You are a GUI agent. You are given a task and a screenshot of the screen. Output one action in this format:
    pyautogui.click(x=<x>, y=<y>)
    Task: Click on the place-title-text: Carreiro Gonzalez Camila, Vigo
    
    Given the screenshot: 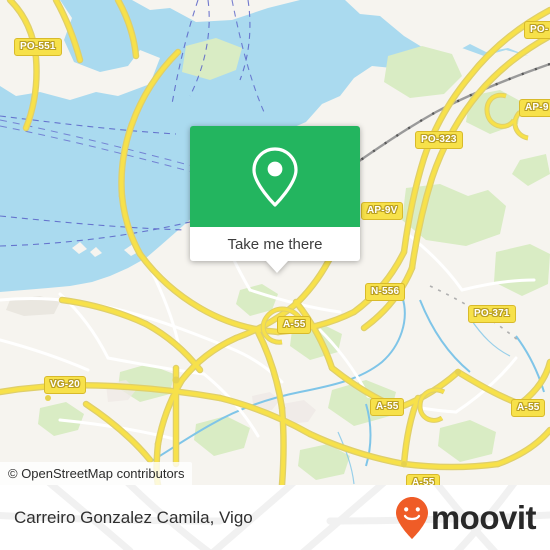 What is the action you would take?
    pyautogui.click(x=133, y=517)
    